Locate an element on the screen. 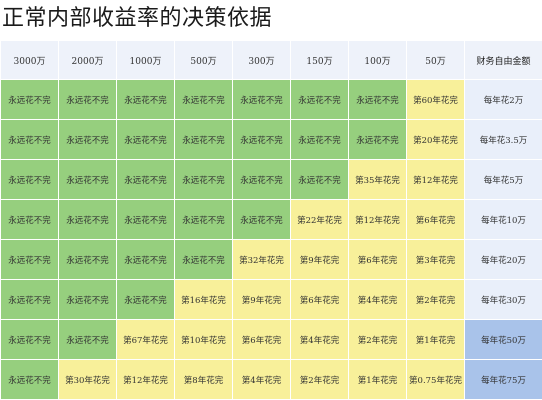  page-title: 正常内部收益率的决策依据 is located at coordinates (137, 18).